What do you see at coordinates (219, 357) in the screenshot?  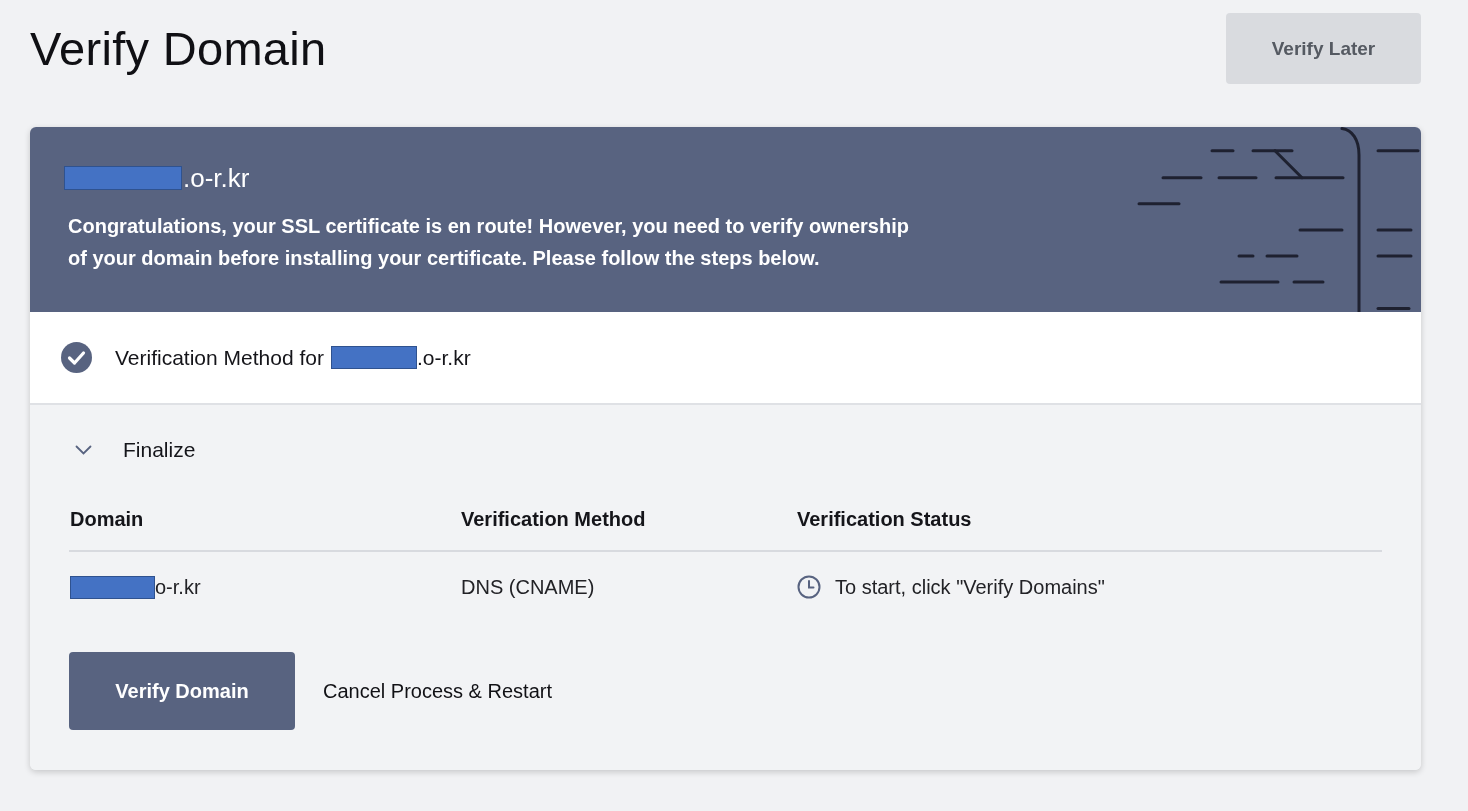 I see `step-title: Verification Method for` at bounding box center [219, 357].